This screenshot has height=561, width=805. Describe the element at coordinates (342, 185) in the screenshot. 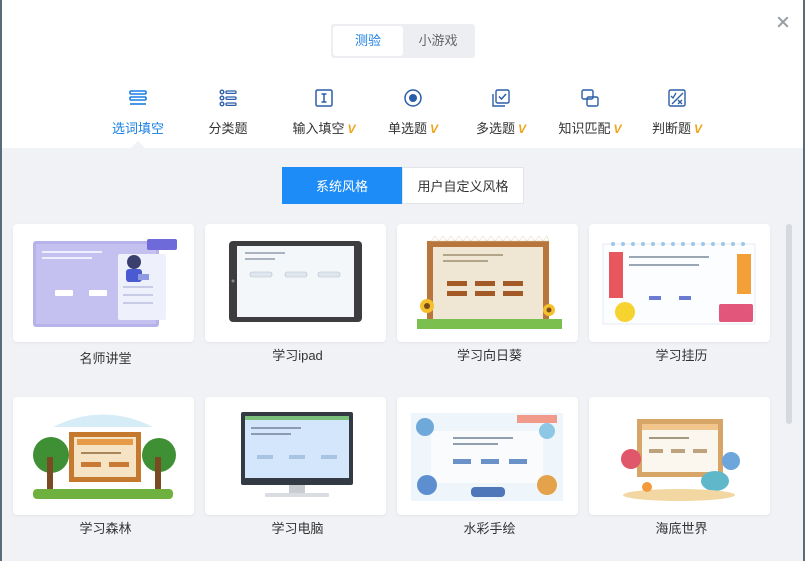

I see `tab-system-style: 系统风格` at that location.